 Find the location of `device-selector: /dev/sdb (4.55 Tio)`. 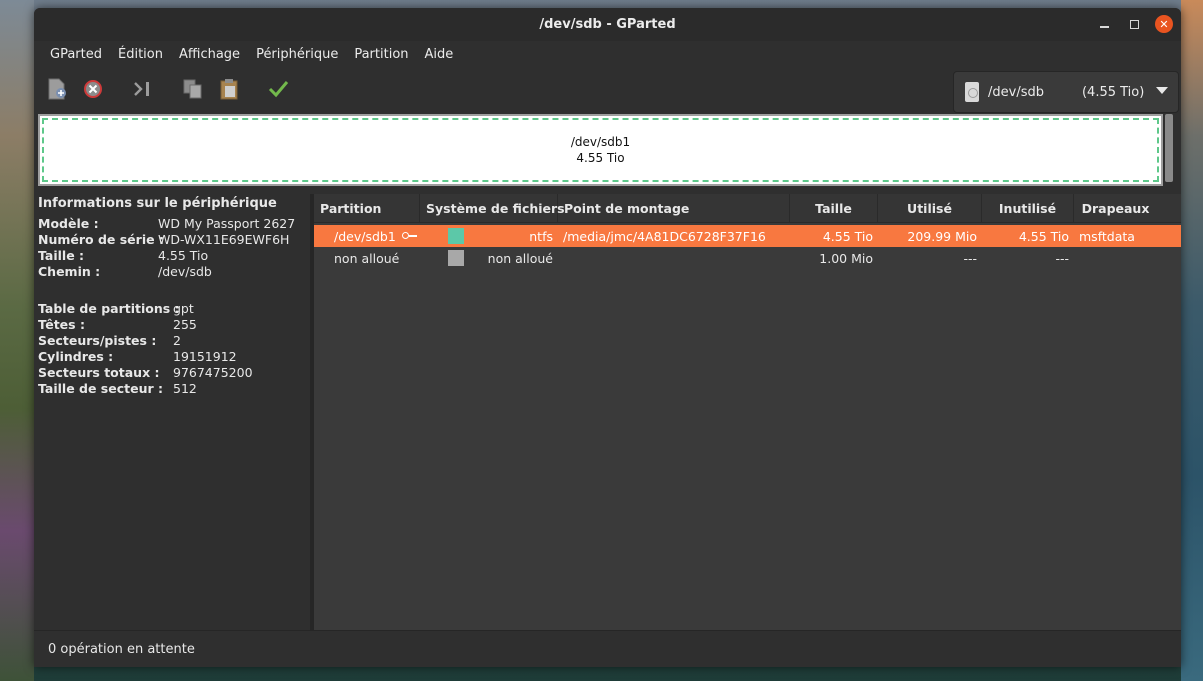

device-selector: /dev/sdb (4.55 Tio) is located at coordinates (1066, 92).